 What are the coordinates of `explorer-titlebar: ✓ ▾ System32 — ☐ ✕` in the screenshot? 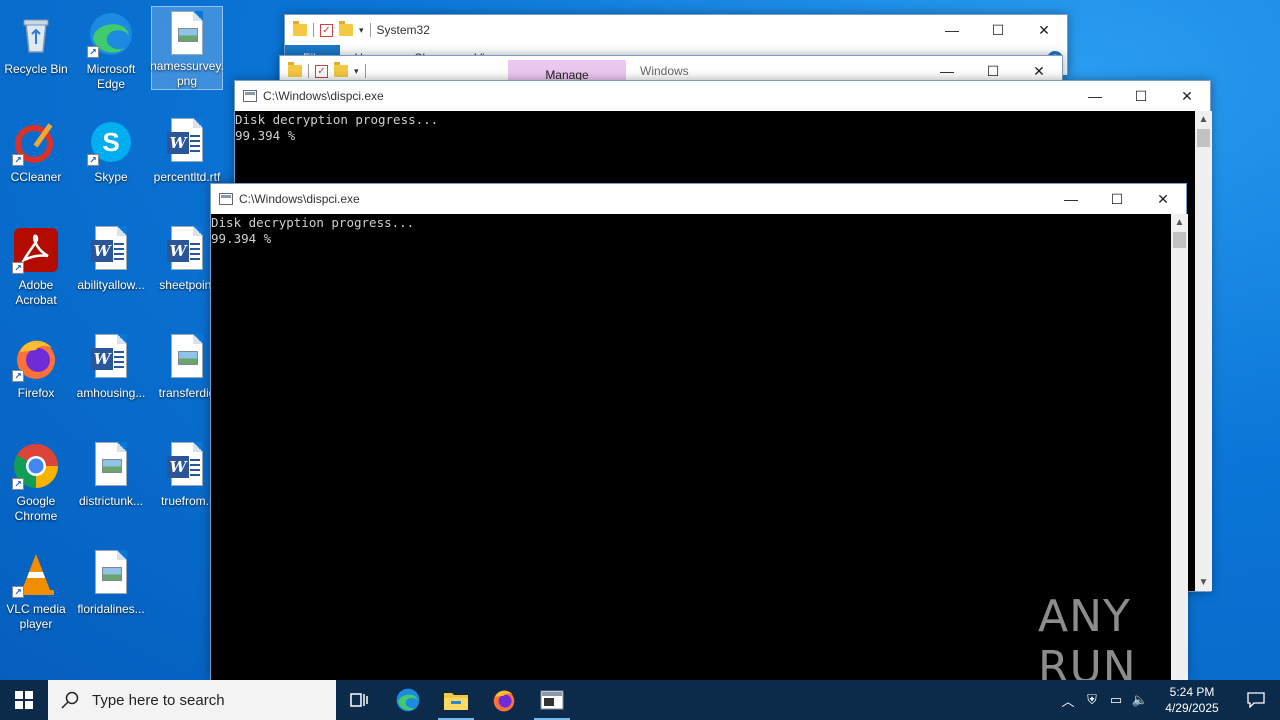 It's located at (676, 30).